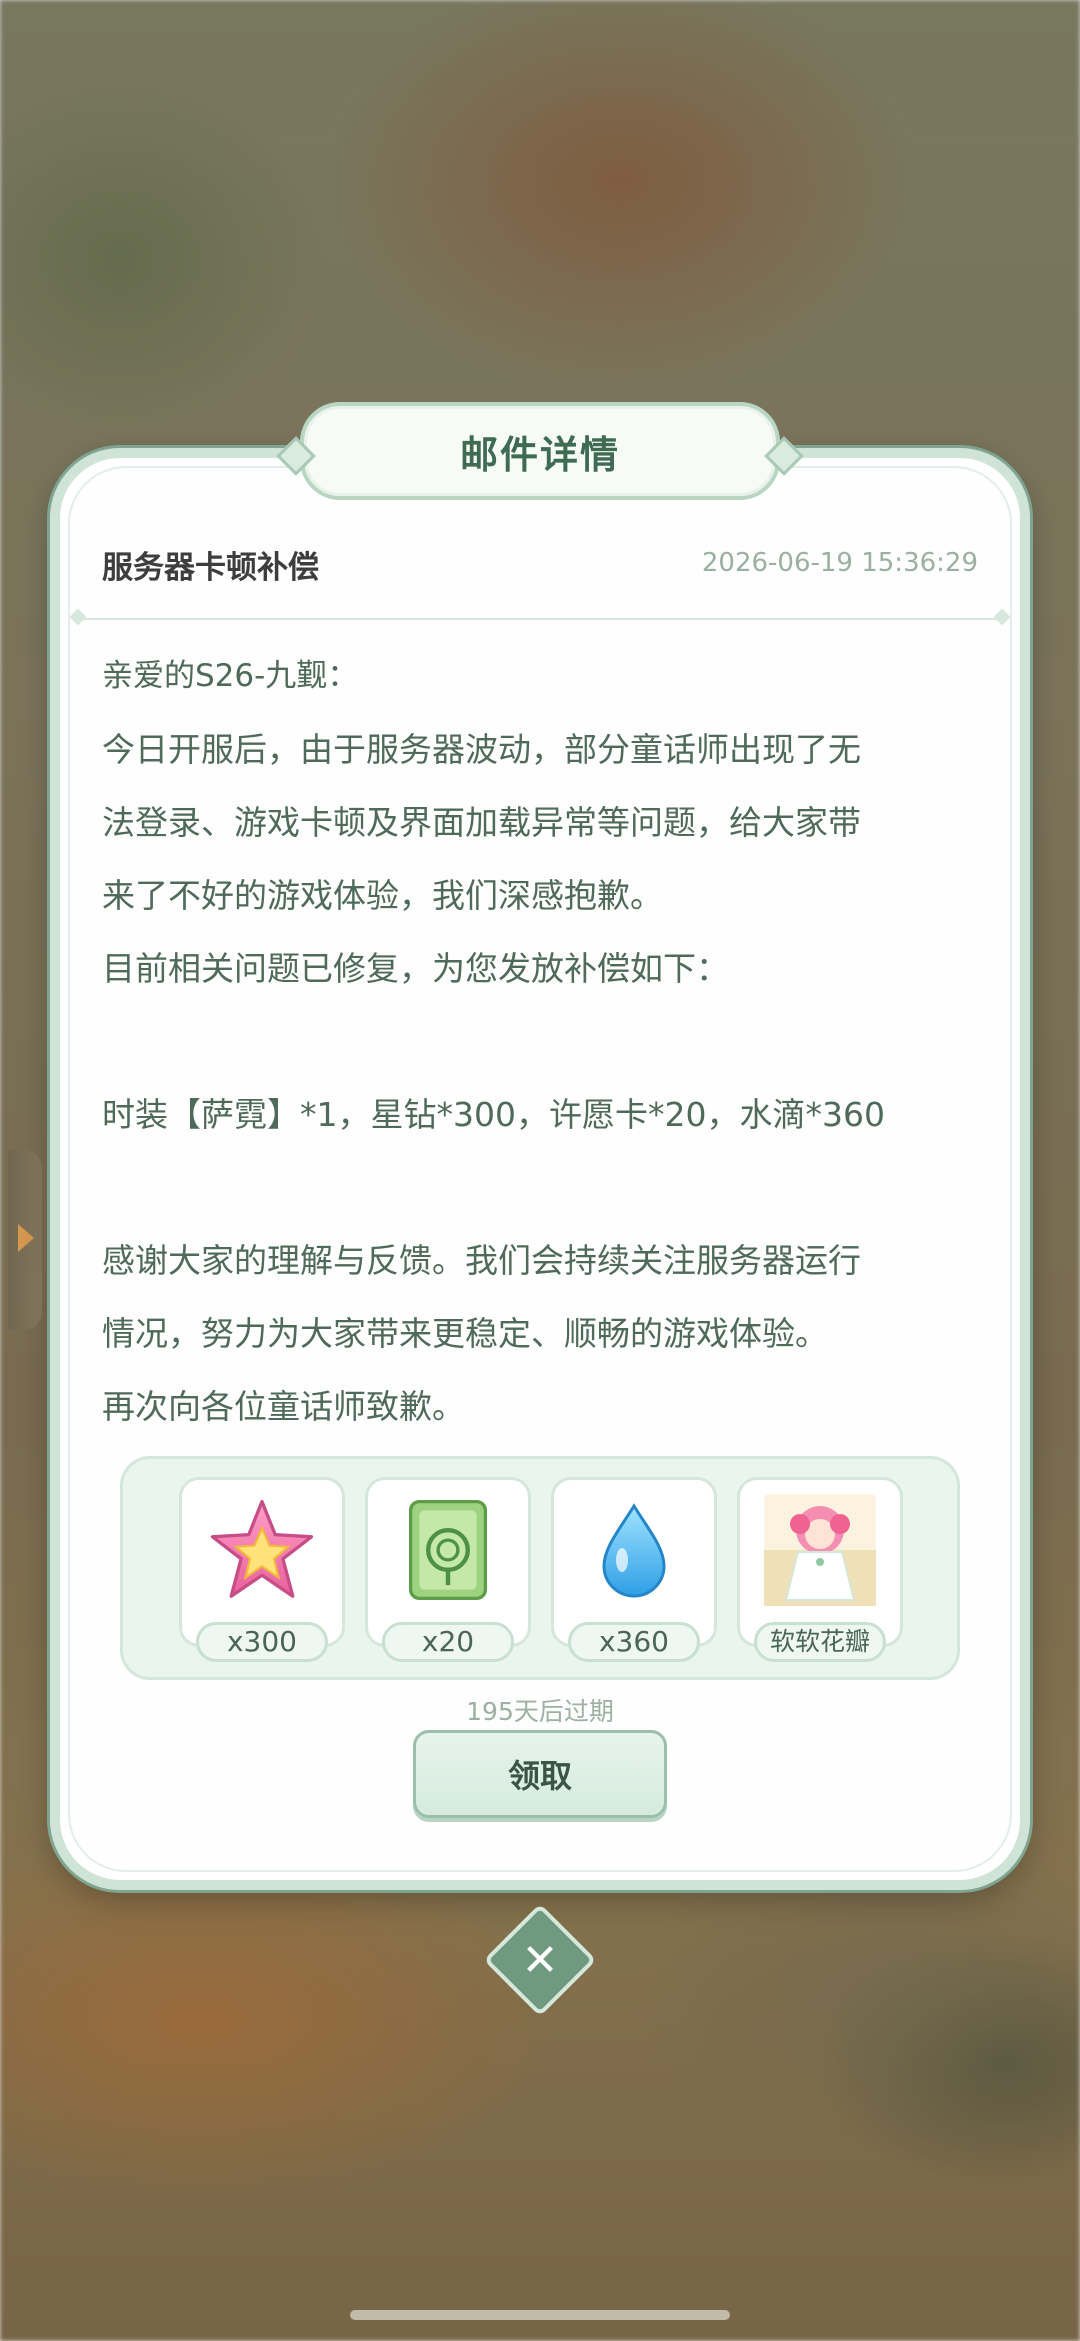 This screenshot has height=2341, width=1080. Describe the element at coordinates (481, 749) in the screenshot. I see `mail-body-line: 今日开服后，由于服务器波动，部分童话师出现了无` at that location.